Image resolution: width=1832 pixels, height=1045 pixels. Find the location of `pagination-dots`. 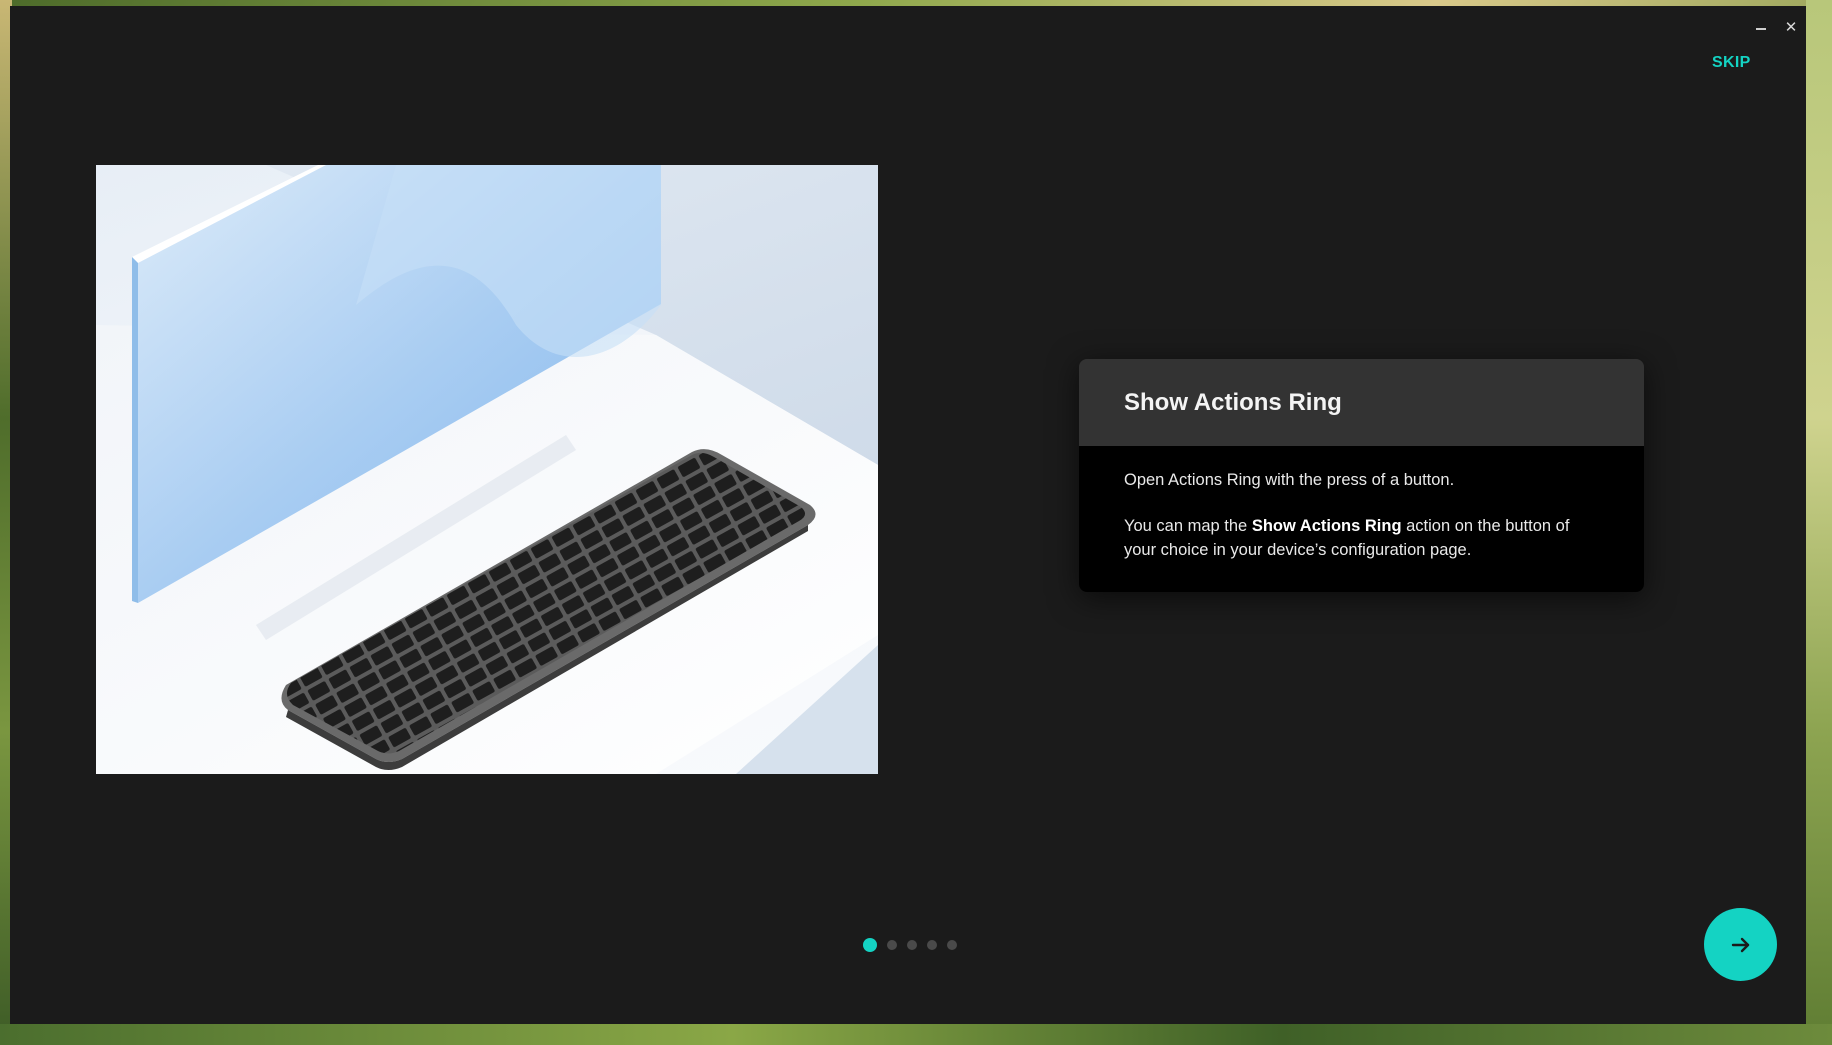

pagination-dots is located at coordinates (910, 945).